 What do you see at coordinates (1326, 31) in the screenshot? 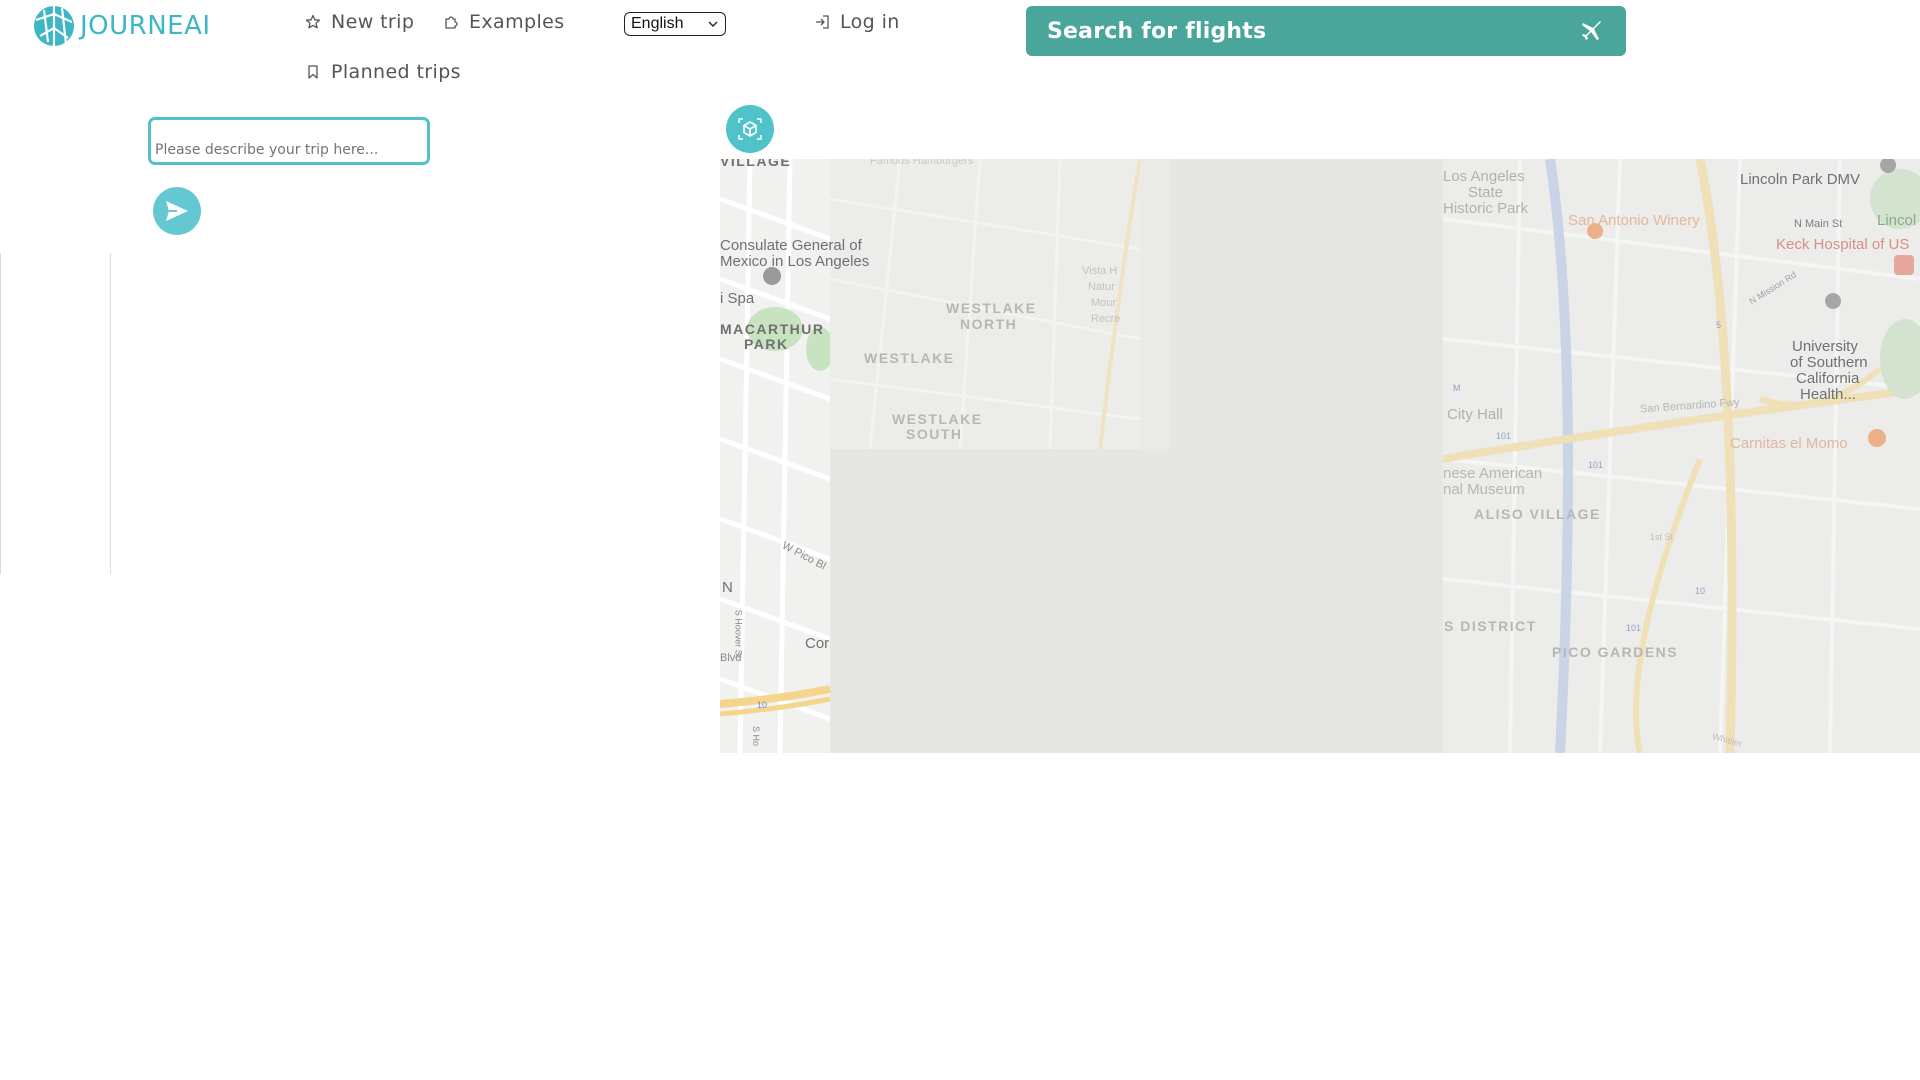
I see `search-flights-button: Search for flights` at bounding box center [1326, 31].